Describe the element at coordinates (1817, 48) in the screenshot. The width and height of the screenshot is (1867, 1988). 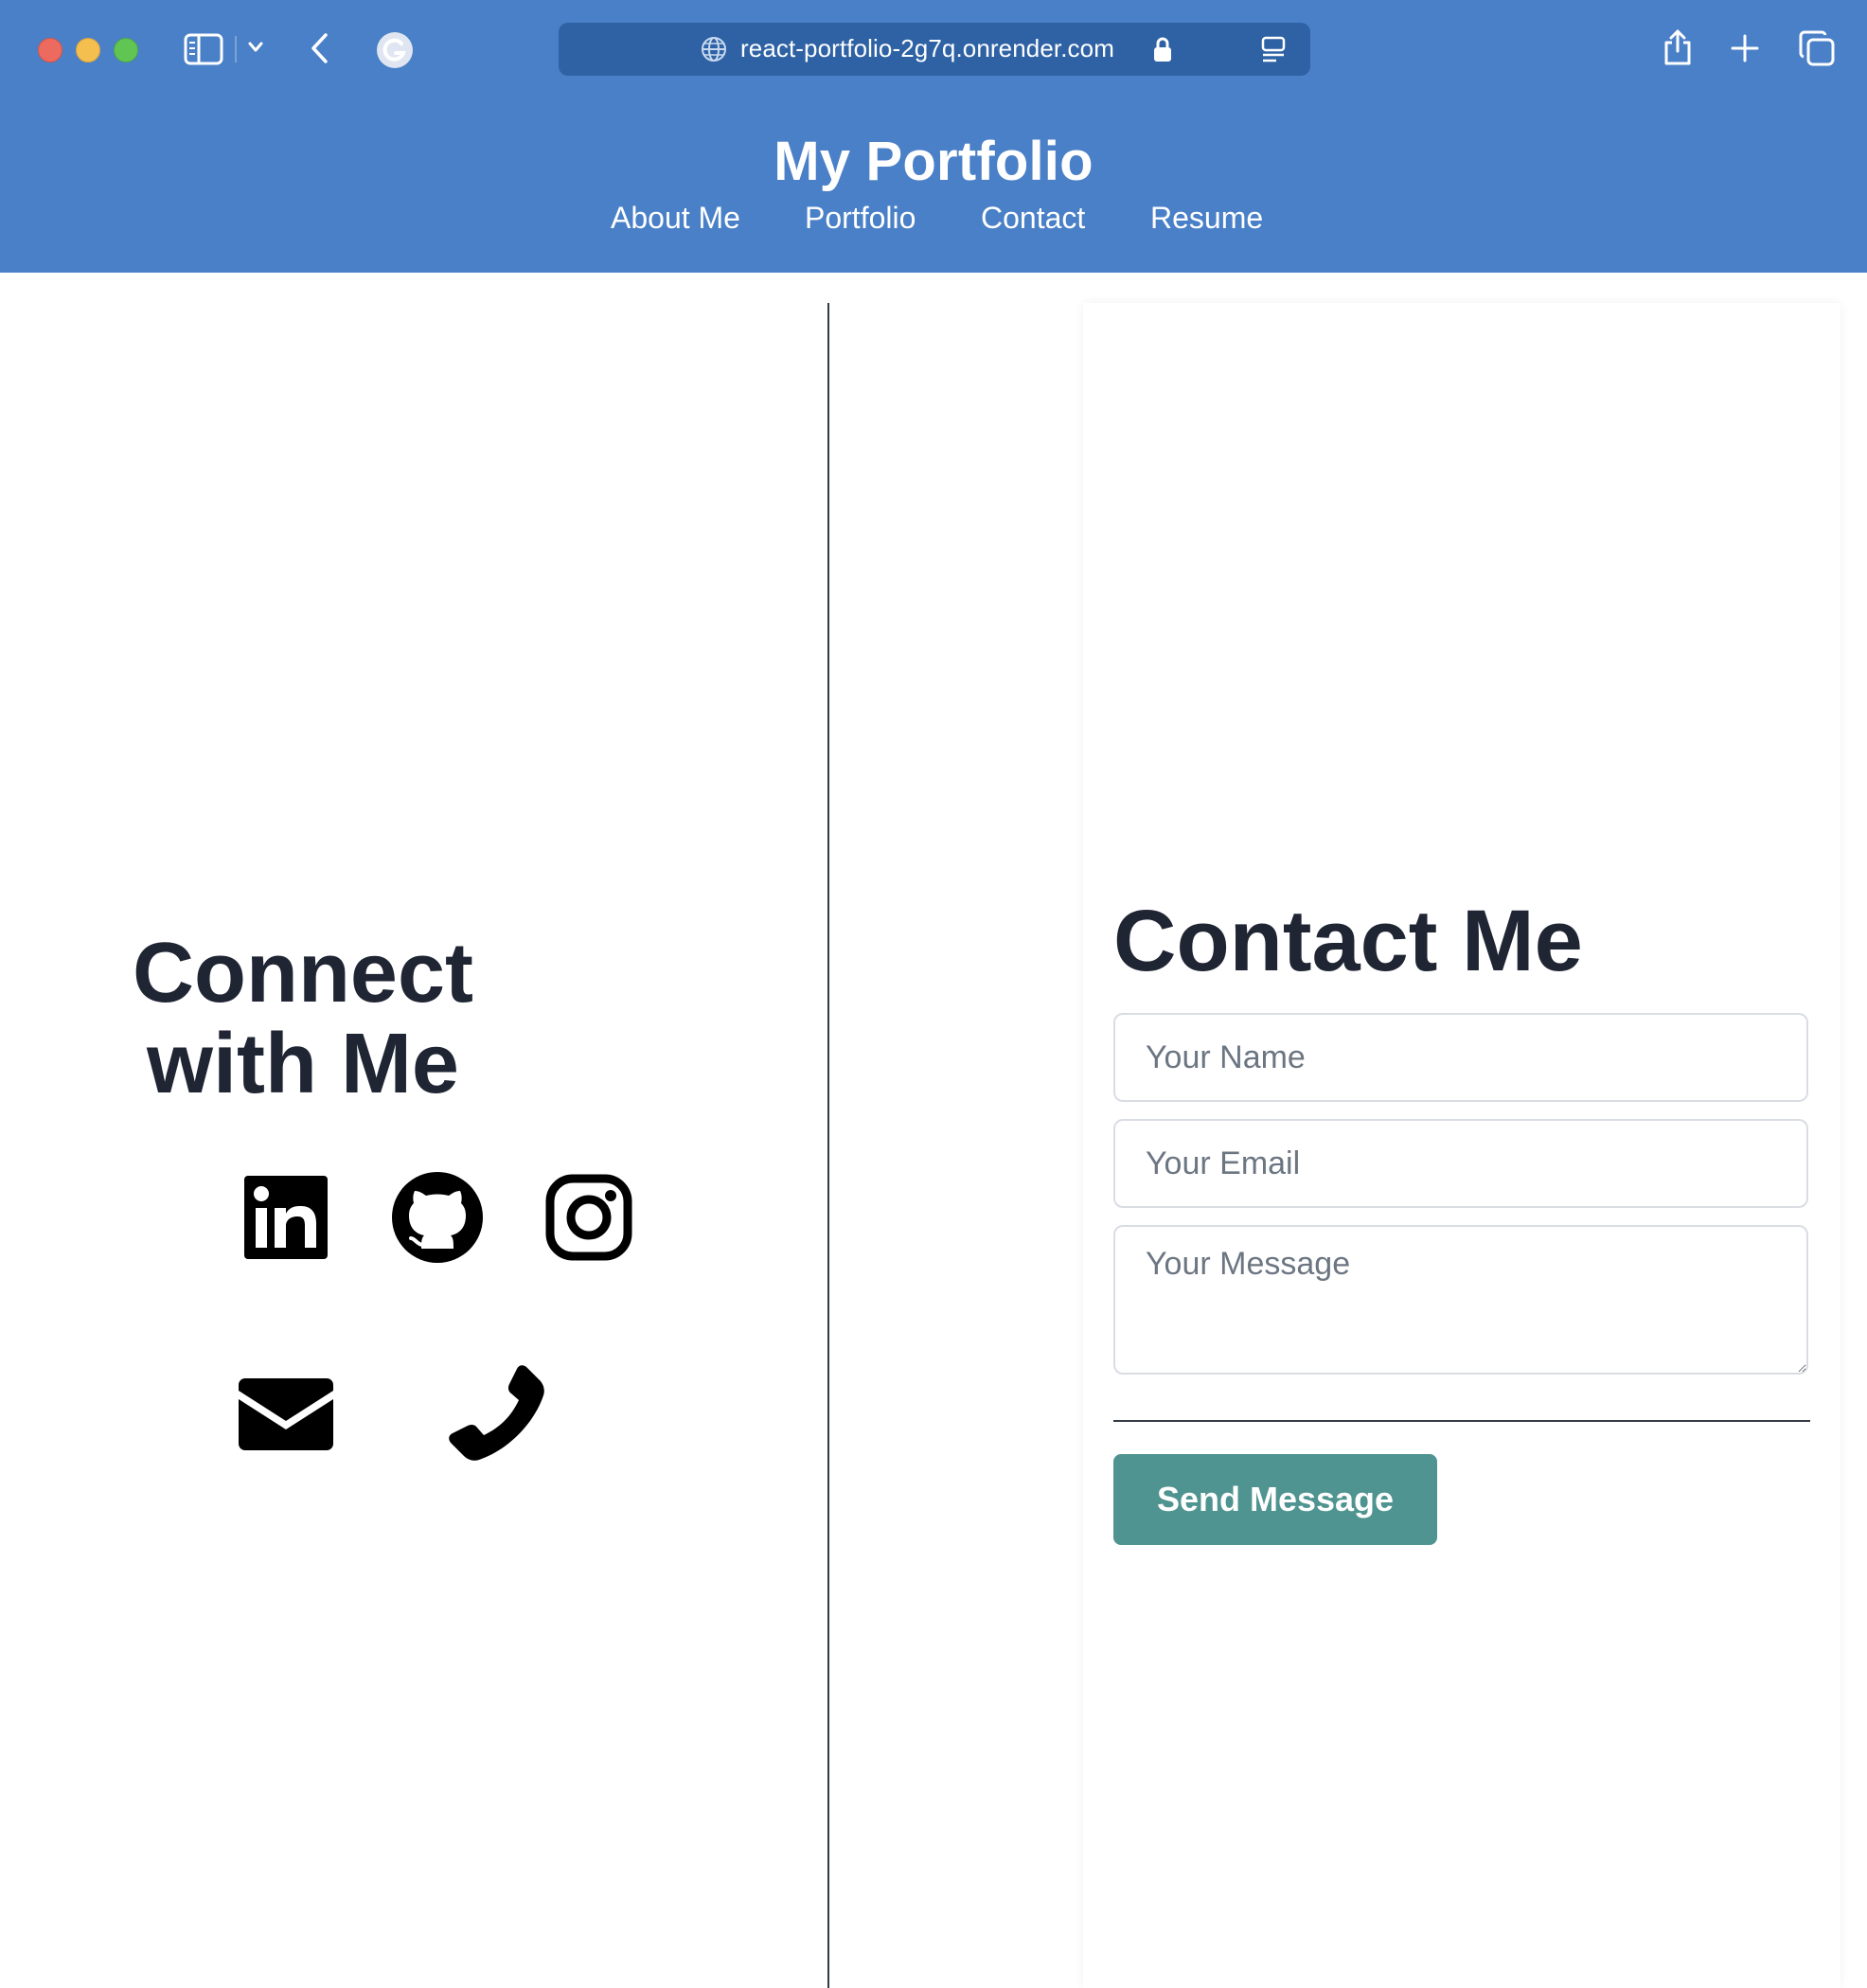
I see `tabs-icon` at that location.